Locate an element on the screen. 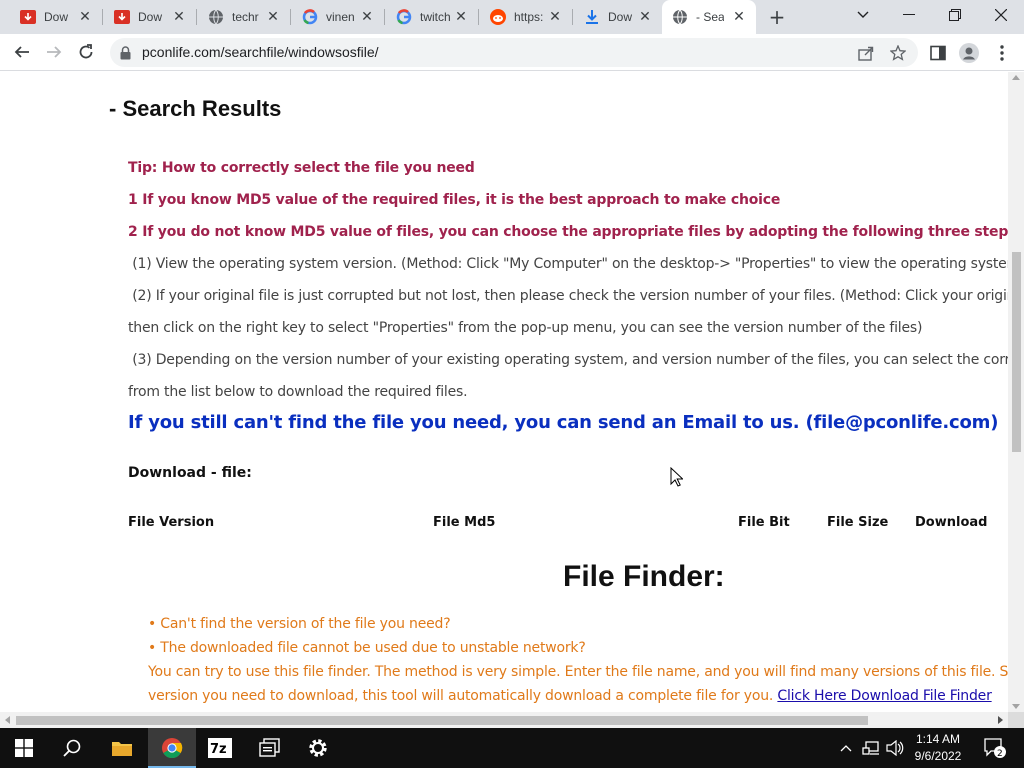  scrollbar-corner is located at coordinates (1016, 720).